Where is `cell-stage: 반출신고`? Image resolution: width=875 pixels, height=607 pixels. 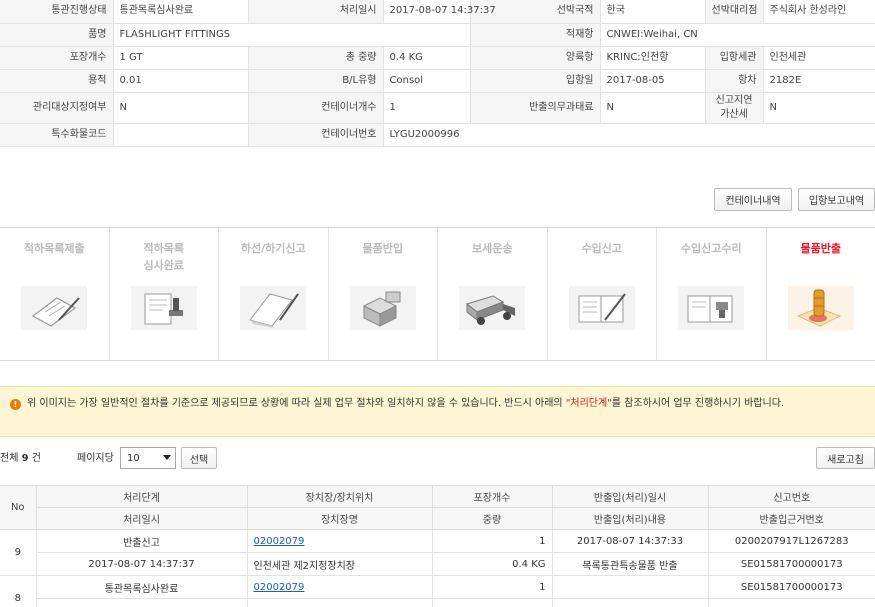
cell-stage: 반출신고 is located at coordinates (142, 541).